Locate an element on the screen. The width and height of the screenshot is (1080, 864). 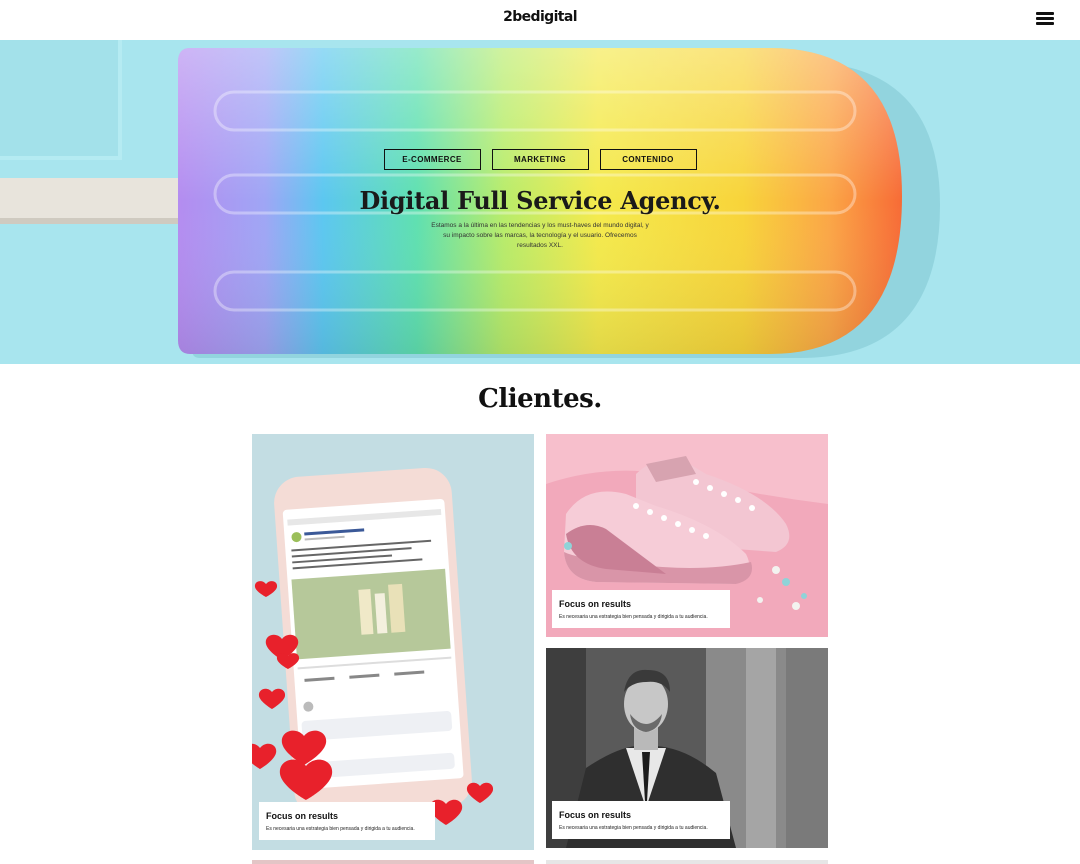
tag-ecommerce: E-COMMERCE is located at coordinates (432, 159).